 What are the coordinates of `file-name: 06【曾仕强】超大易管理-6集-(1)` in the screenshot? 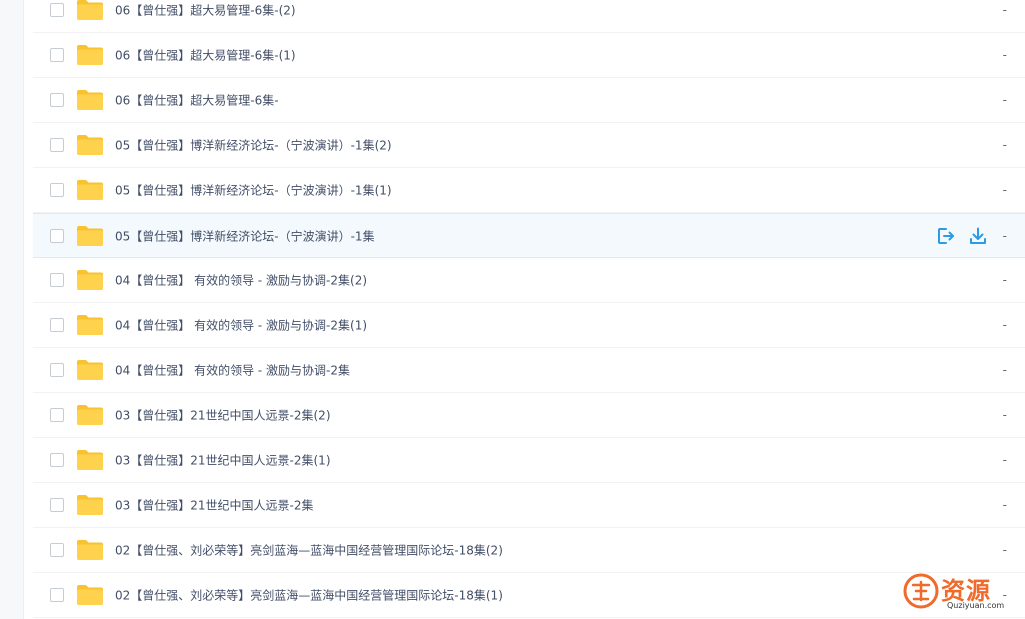 It's located at (205, 55).